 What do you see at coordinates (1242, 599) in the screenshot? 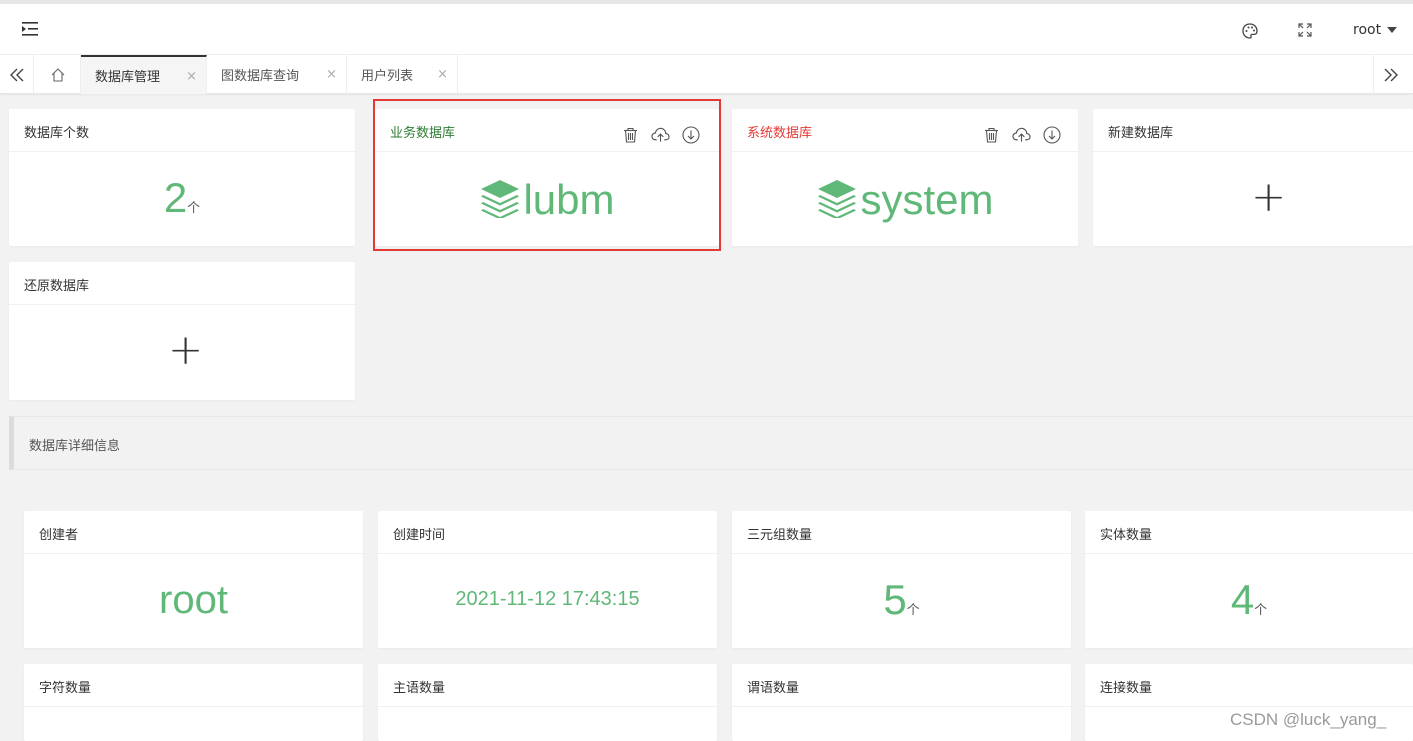
I see `stat-value: 4` at bounding box center [1242, 599].